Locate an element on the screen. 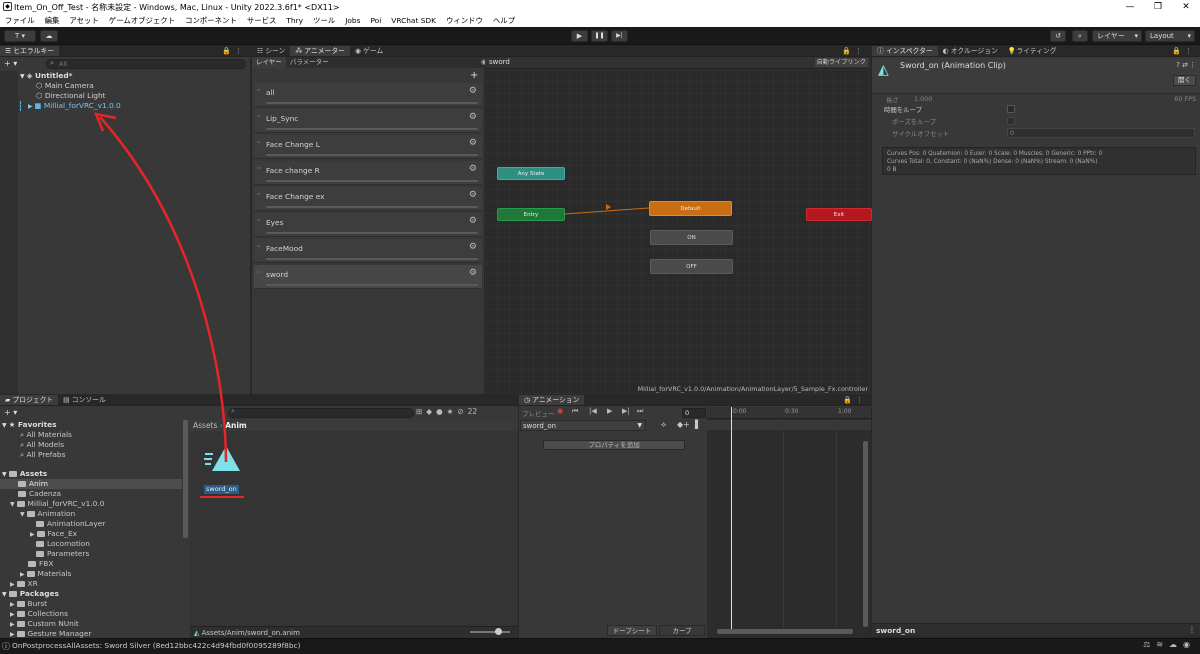 Image resolution: width=1200 pixels, height=654 pixels. add-keyframe-button: ⟡ is located at coordinates (663, 425).